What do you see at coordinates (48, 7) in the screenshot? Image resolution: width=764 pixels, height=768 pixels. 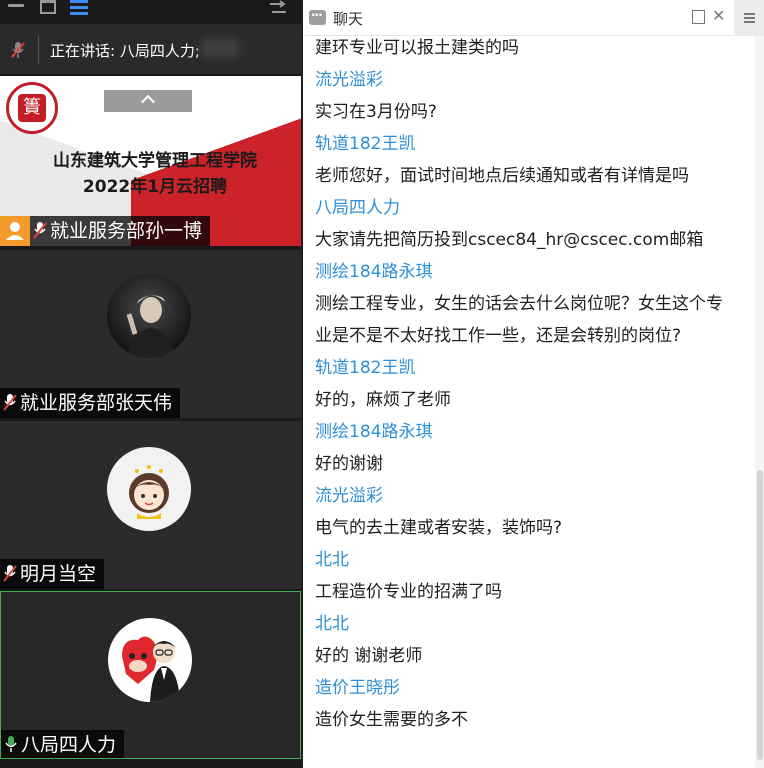 I see `maximize-icon` at bounding box center [48, 7].